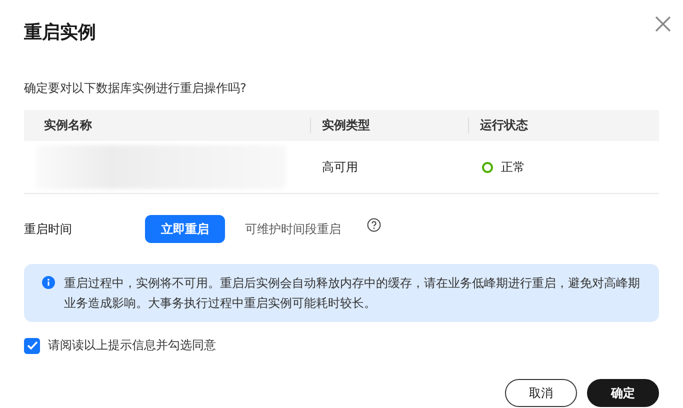 This screenshot has width=683, height=408. Describe the element at coordinates (32, 346) in the screenshot. I see `agree-checkbox` at that location.